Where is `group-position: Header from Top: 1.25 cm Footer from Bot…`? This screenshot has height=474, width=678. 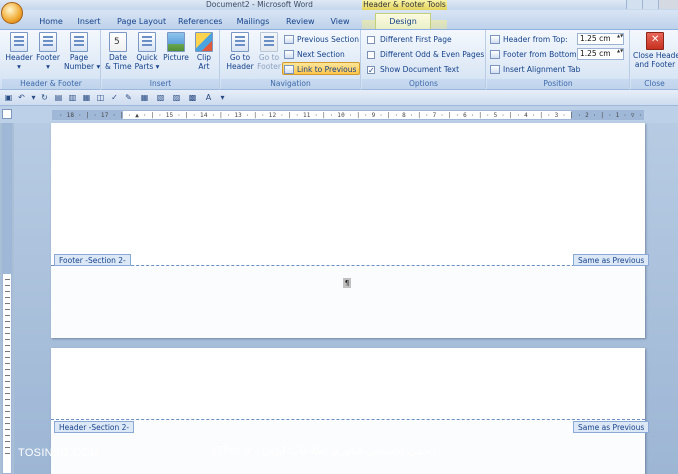 group-position: Header from Top: 1.25 cm Footer from Bot… is located at coordinates (558, 60).